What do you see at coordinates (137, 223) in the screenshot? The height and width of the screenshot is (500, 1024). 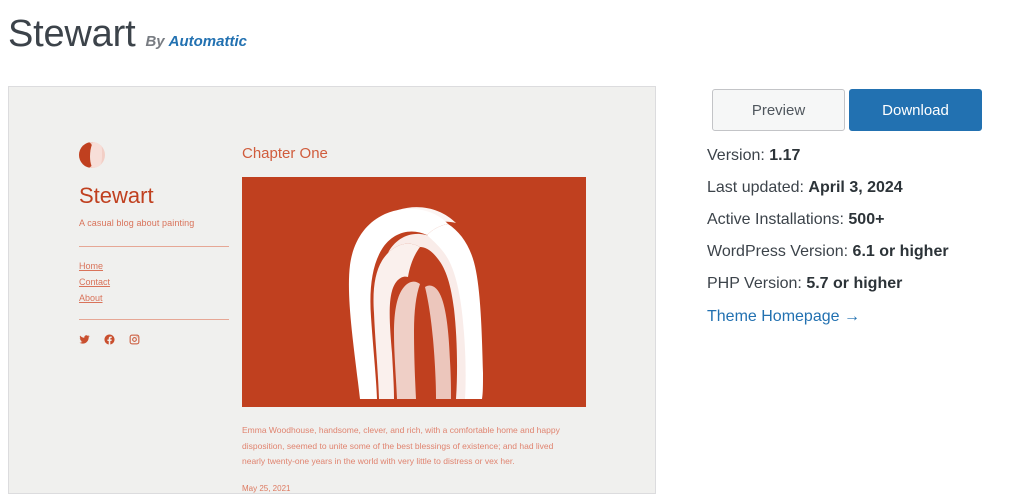 I see `demo-site-tagline: A casual blog about painting` at bounding box center [137, 223].